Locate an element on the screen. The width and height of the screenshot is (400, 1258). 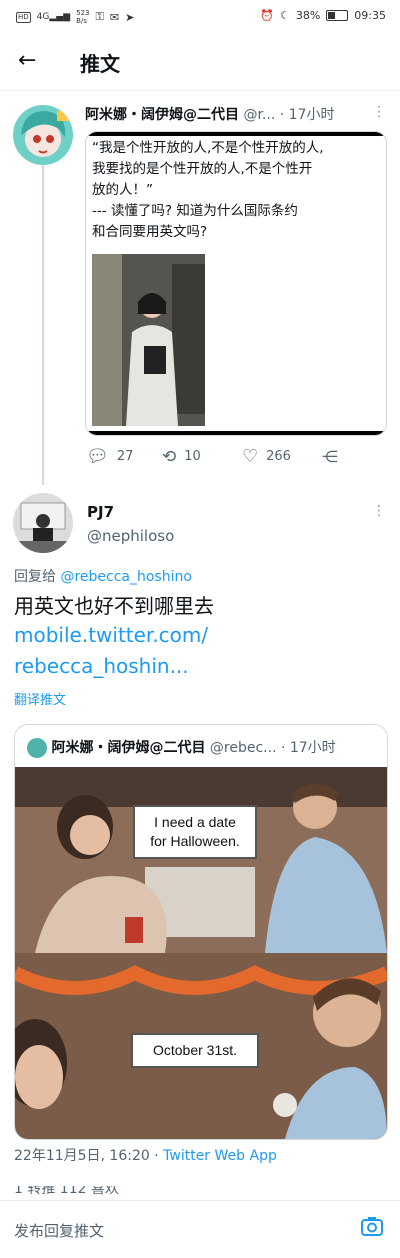
back-arrow-icon: ← is located at coordinates (27, 61).